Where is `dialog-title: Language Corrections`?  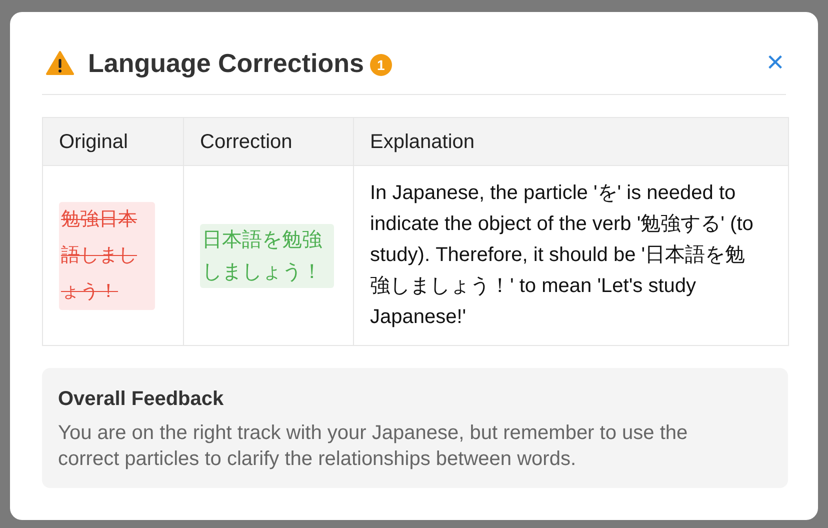 dialog-title: Language Corrections is located at coordinates (226, 63).